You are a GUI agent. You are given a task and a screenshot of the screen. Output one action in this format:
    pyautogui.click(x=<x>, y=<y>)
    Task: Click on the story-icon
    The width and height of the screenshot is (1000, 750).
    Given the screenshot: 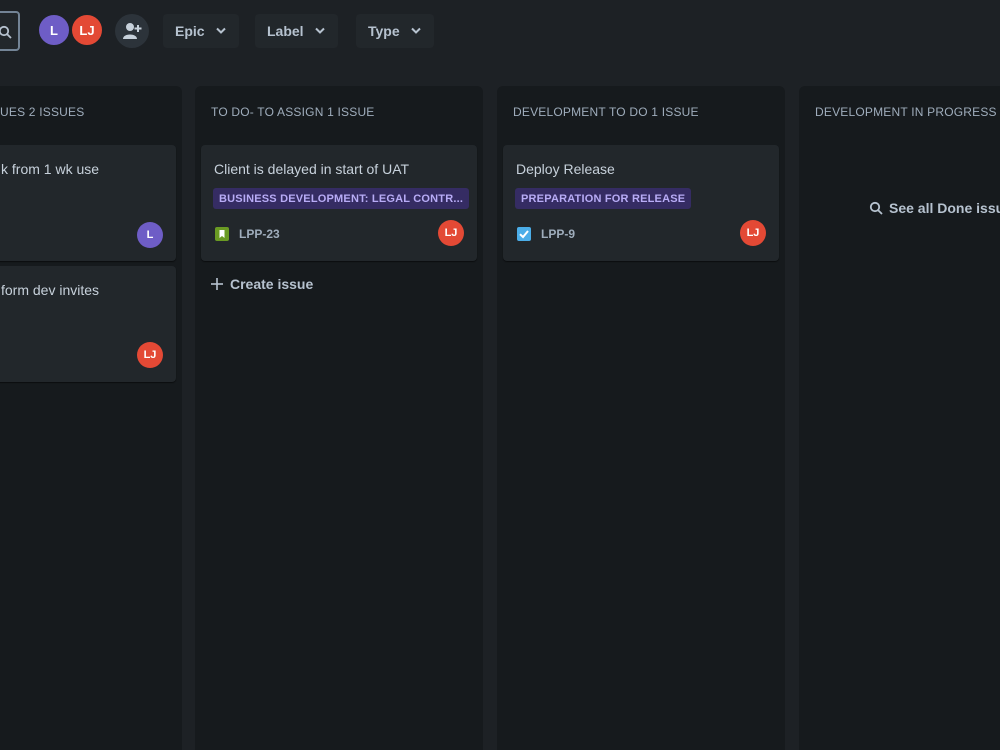 What is the action you would take?
    pyautogui.click(x=222, y=234)
    